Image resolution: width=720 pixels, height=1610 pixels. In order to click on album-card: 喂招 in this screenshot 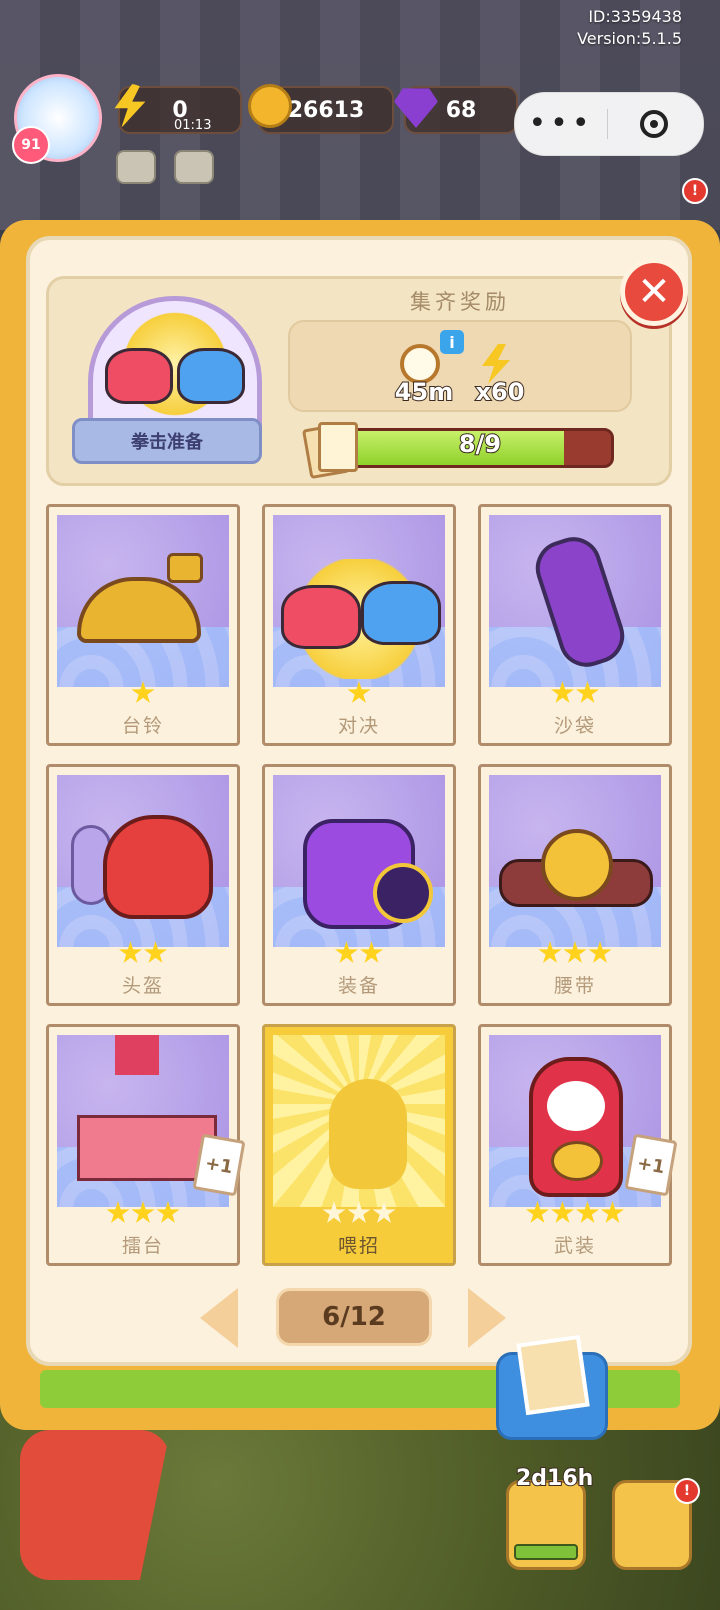, I will do `click(359, 1145)`.